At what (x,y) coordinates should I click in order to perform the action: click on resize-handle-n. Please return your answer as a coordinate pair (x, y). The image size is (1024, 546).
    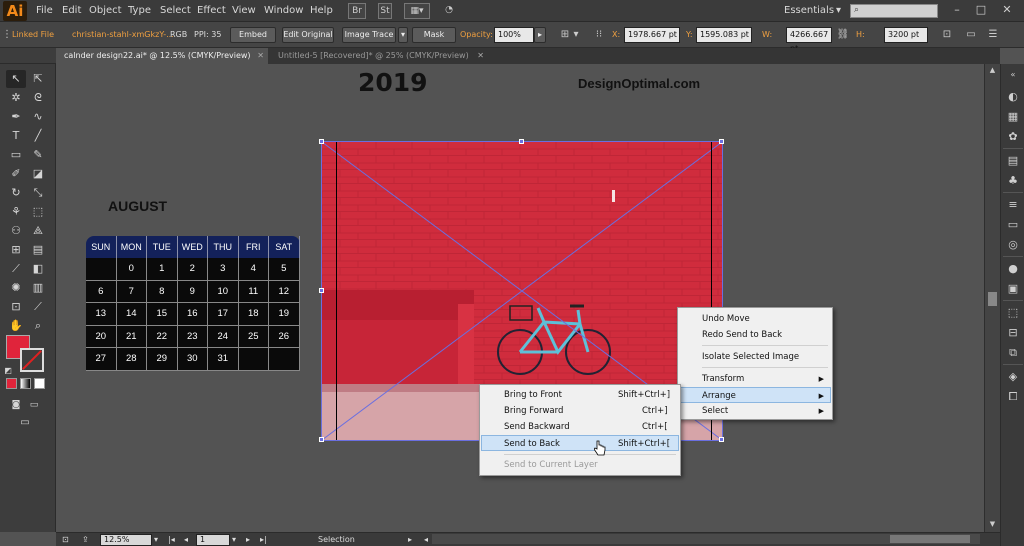
    Looking at the image, I should click on (521, 141).